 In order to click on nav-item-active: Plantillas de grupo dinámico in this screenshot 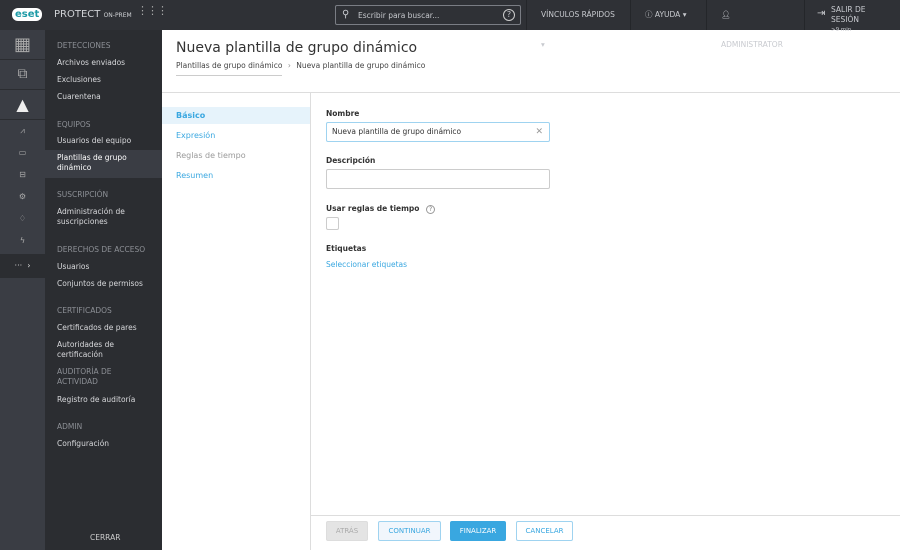, I will do `click(102, 163)`.